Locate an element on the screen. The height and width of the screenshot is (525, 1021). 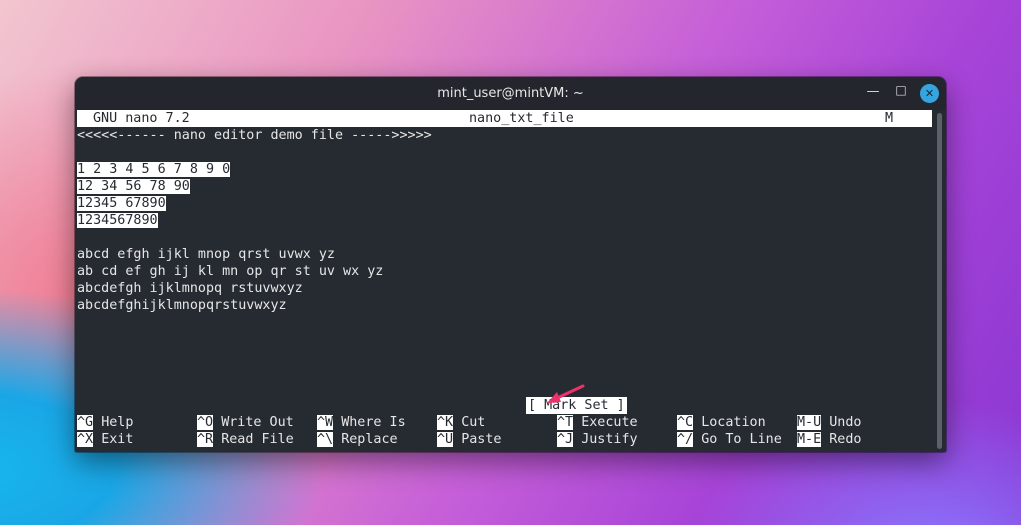
window-titlebar: mint_user@mintVM: ~ — □ ✕ is located at coordinates (510, 93).